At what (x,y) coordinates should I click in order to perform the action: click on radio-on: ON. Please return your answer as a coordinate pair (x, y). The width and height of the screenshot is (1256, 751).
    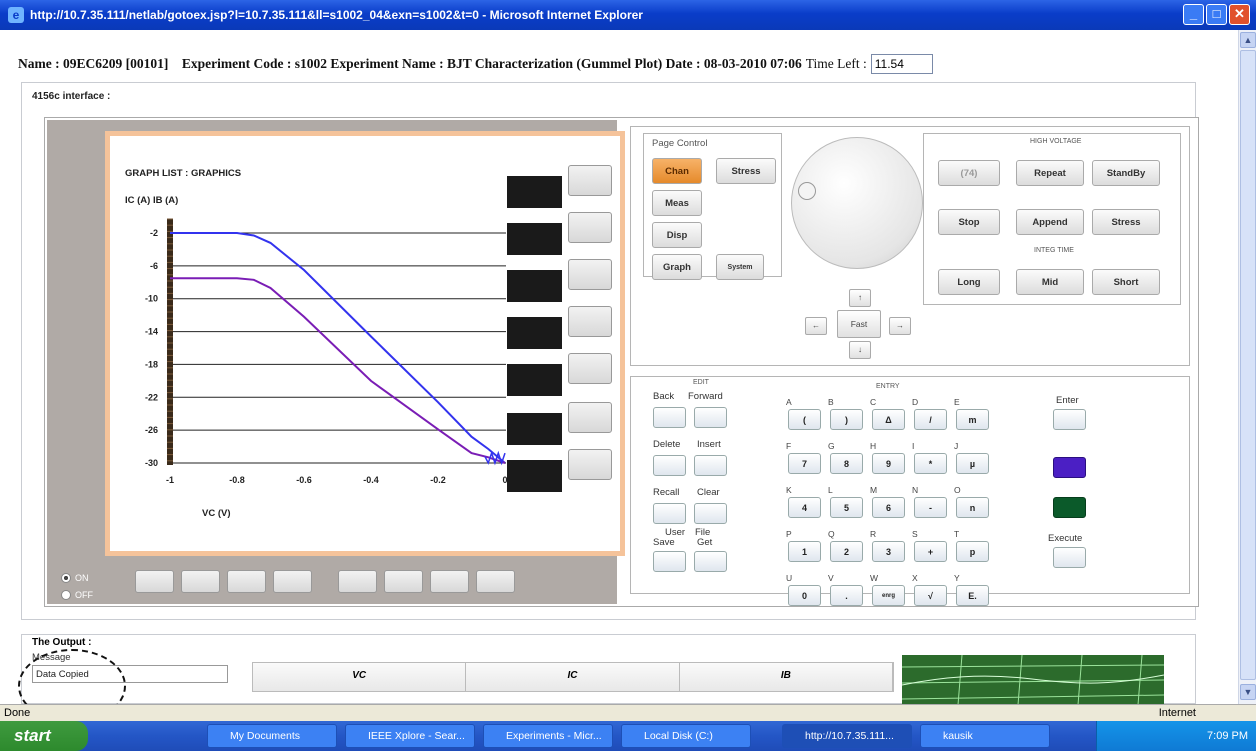
    Looking at the image, I should click on (75, 578).